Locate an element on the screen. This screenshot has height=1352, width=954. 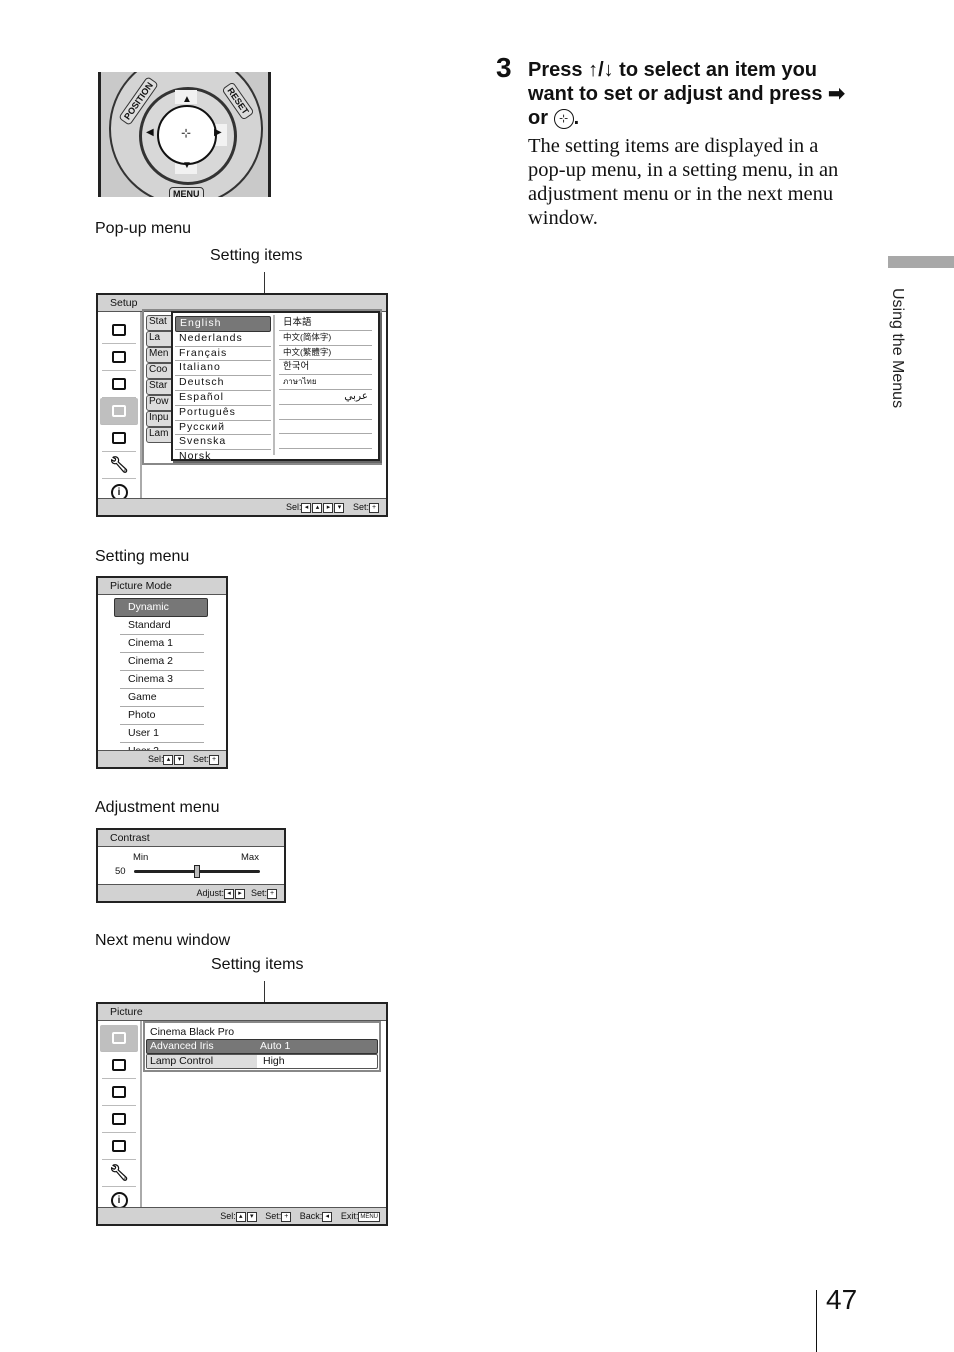
right-arrow-icon: ➡ is located at coordinates (836, 94).